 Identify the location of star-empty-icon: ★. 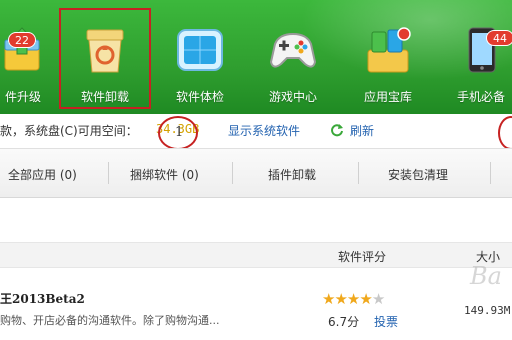
(378, 299).